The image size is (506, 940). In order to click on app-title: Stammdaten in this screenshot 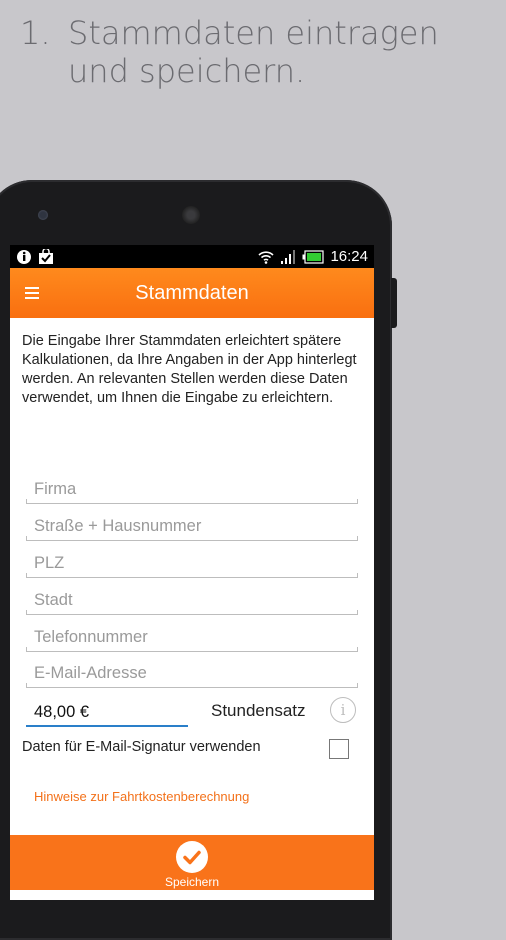, I will do `click(192, 292)`.